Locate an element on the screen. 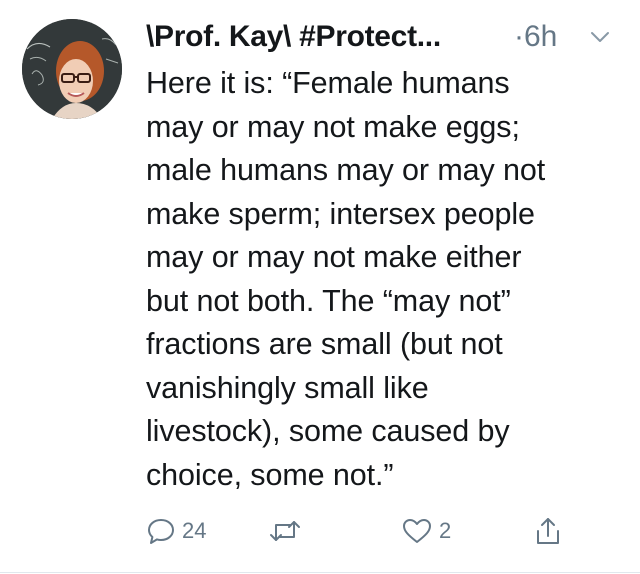  reply-icon is located at coordinates (161, 531).